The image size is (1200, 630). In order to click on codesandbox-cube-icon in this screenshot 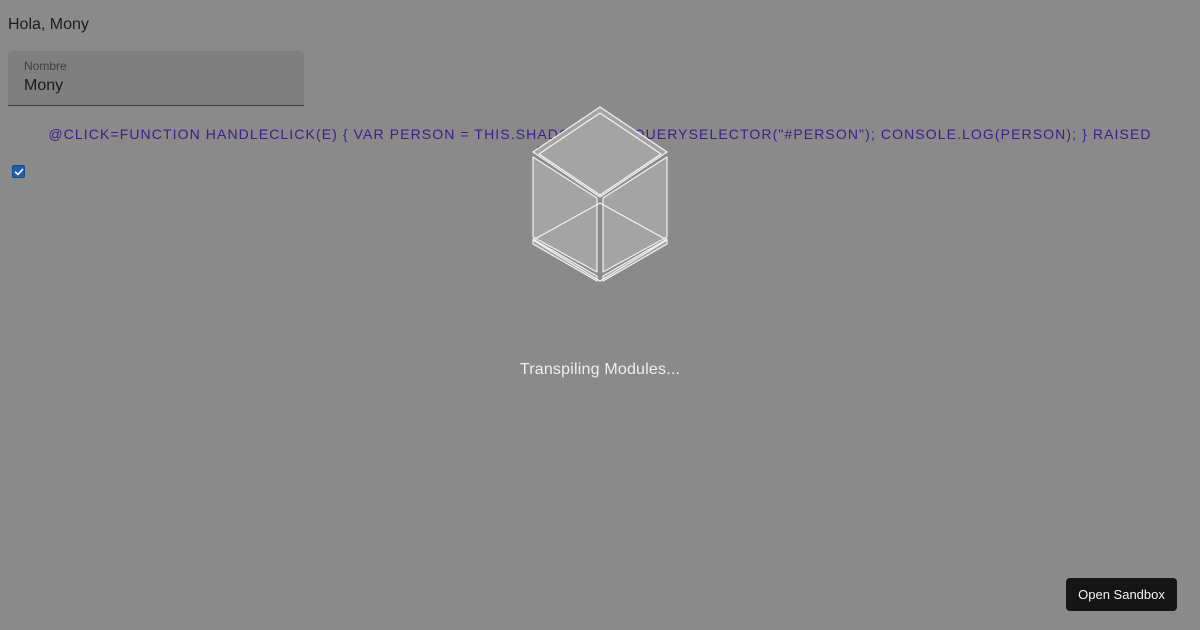, I will do `click(600, 194)`.